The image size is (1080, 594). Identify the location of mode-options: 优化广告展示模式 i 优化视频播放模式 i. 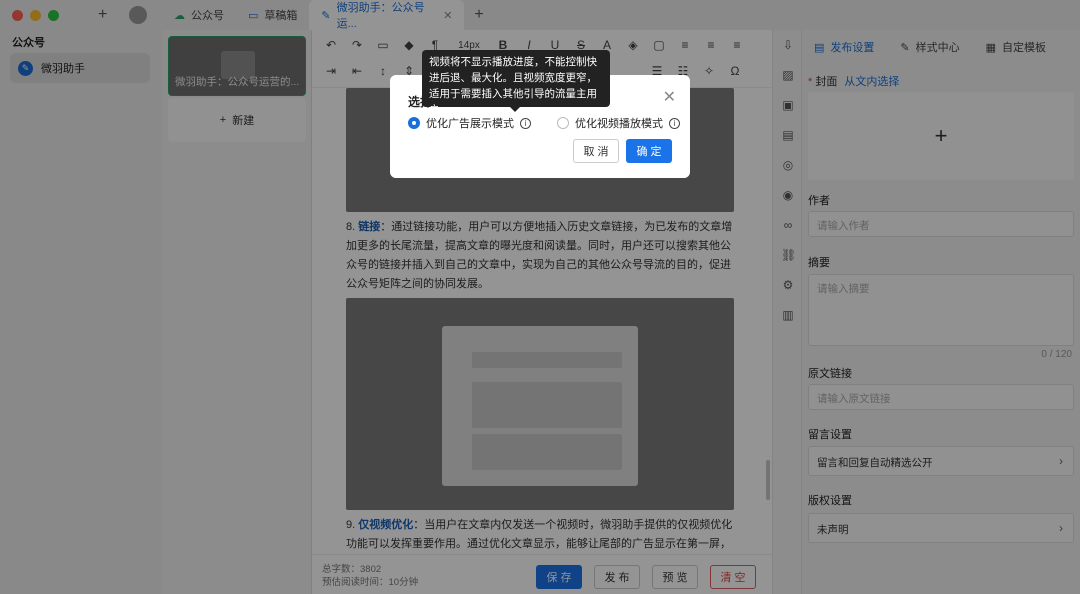
(544, 123).